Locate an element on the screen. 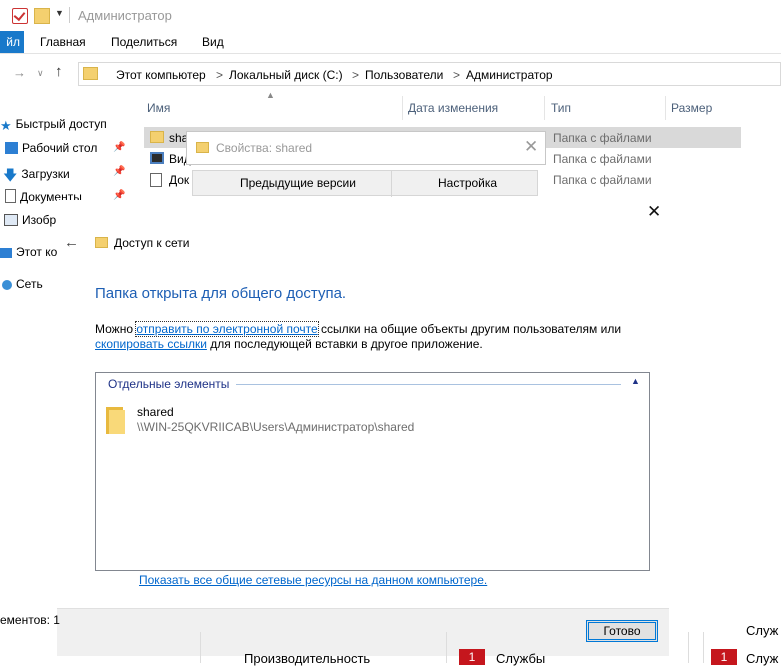  nav-item-downloads: 🡇 Загрузки is located at coordinates (35, 174).